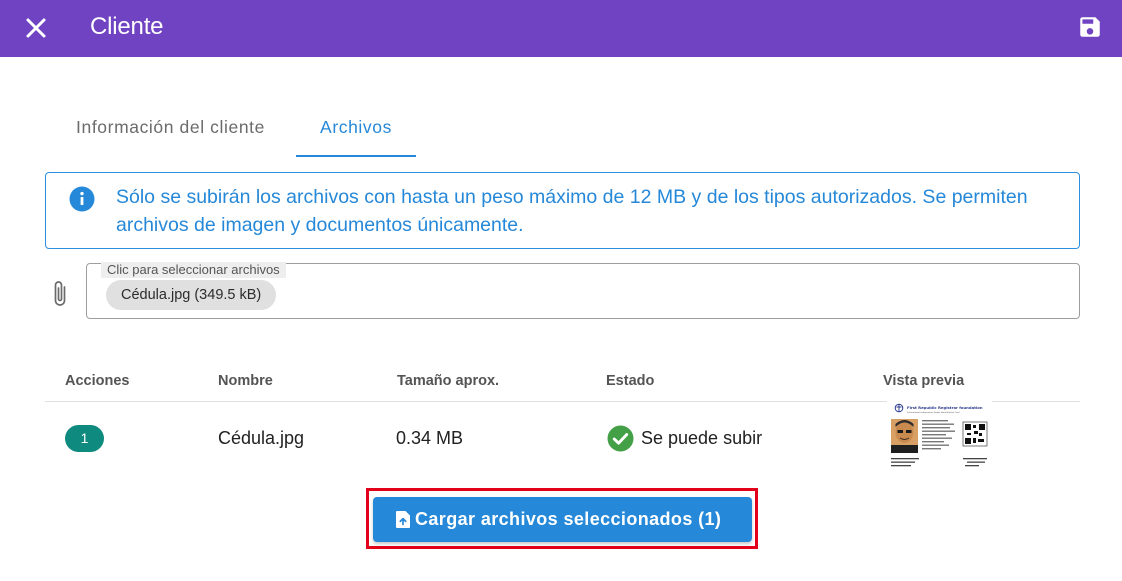 The height and width of the screenshot is (581, 1122). What do you see at coordinates (924, 381) in the screenshot?
I see `column-header-preview: Vista previa` at bounding box center [924, 381].